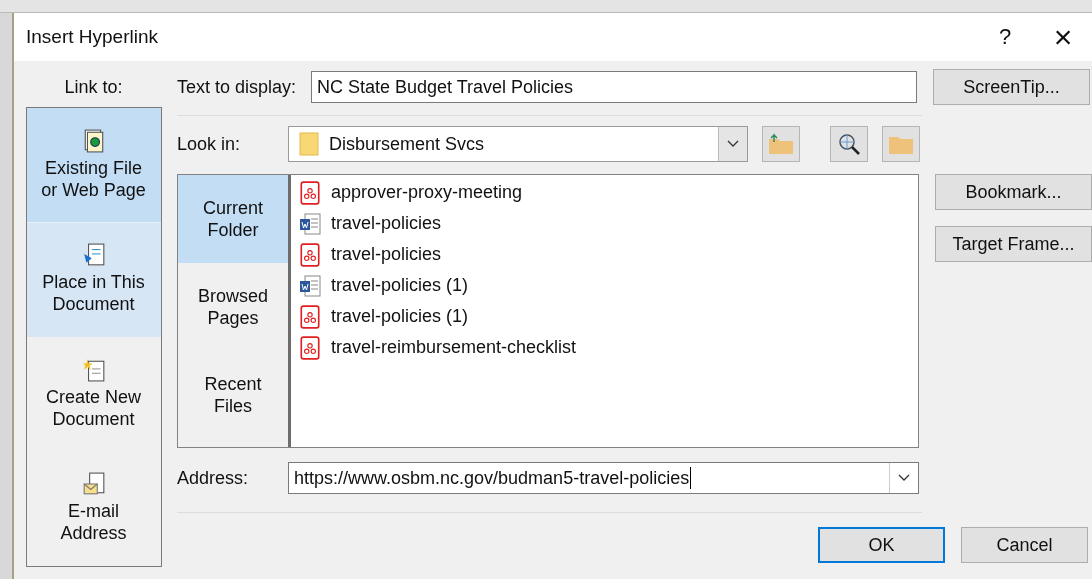  Describe the element at coordinates (93, 369) in the screenshot. I see `new-document-icon` at that location.